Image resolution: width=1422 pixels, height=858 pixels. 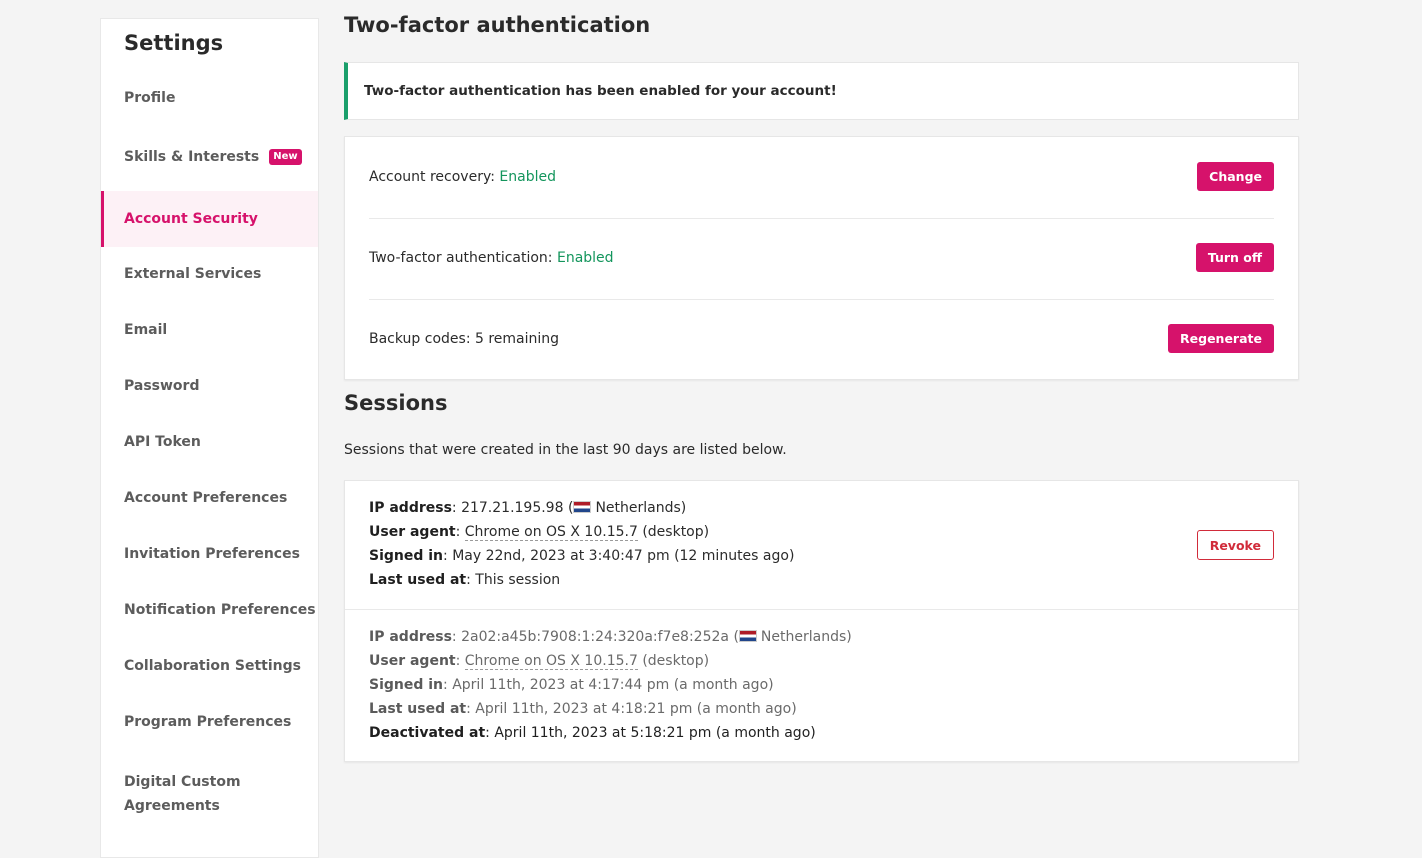 What do you see at coordinates (527, 177) in the screenshot?
I see `account-recovery-status: Enabled` at bounding box center [527, 177].